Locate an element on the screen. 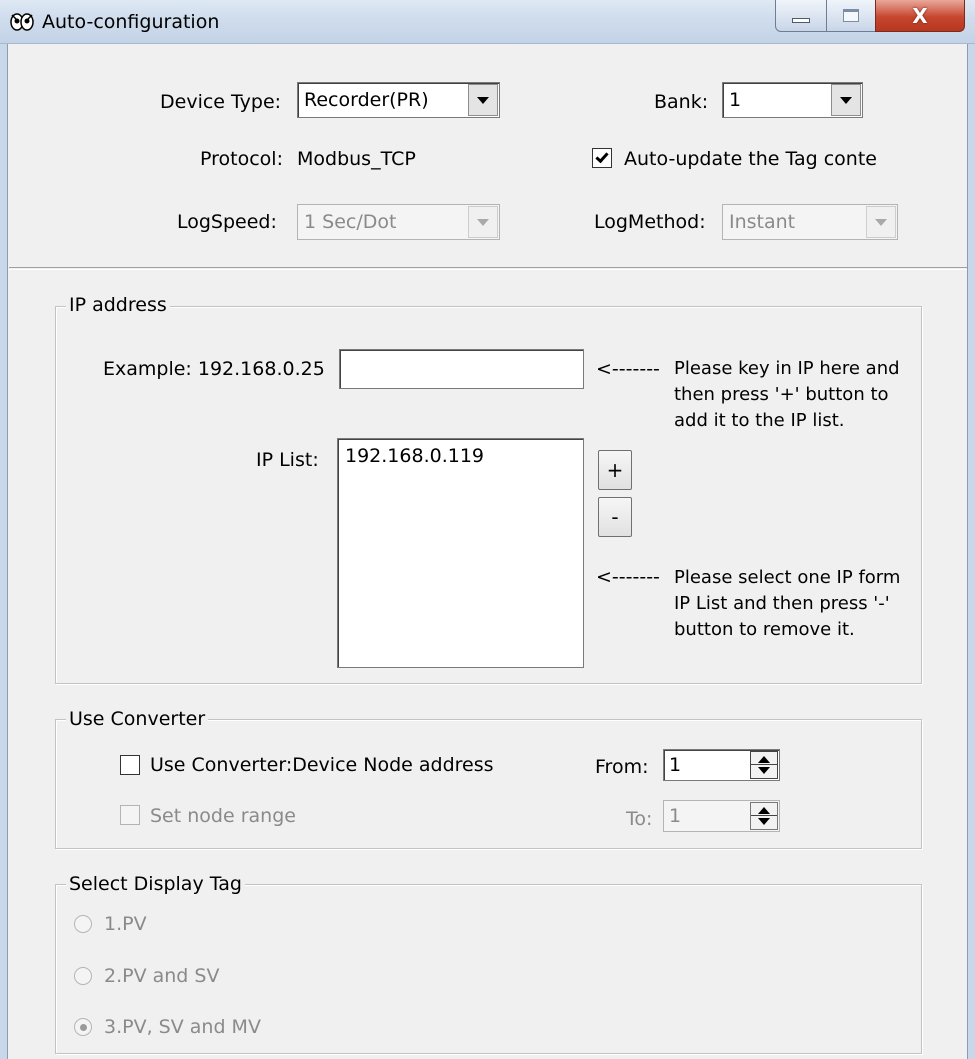 The width and height of the screenshot is (975, 1059). window-frame-right is located at coordinates (971, 551).